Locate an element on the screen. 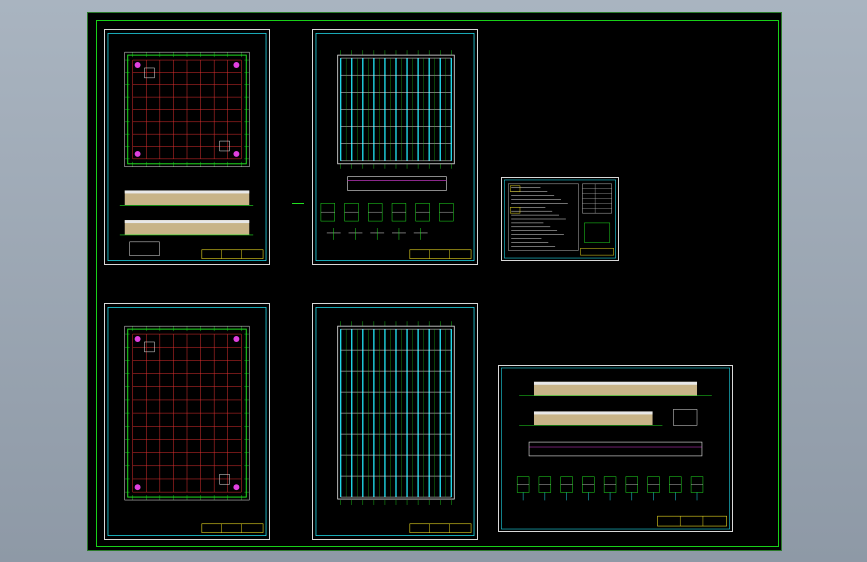 The image size is (867, 562). sheet-elevations is located at coordinates (615, 448).